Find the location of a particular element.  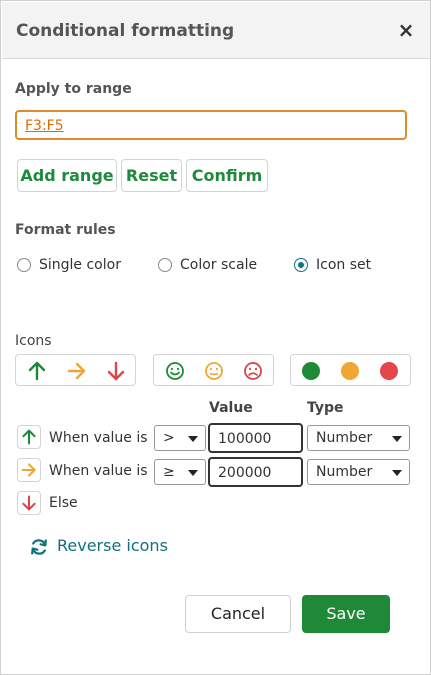

rule-1-label: When value is is located at coordinates (98, 438).